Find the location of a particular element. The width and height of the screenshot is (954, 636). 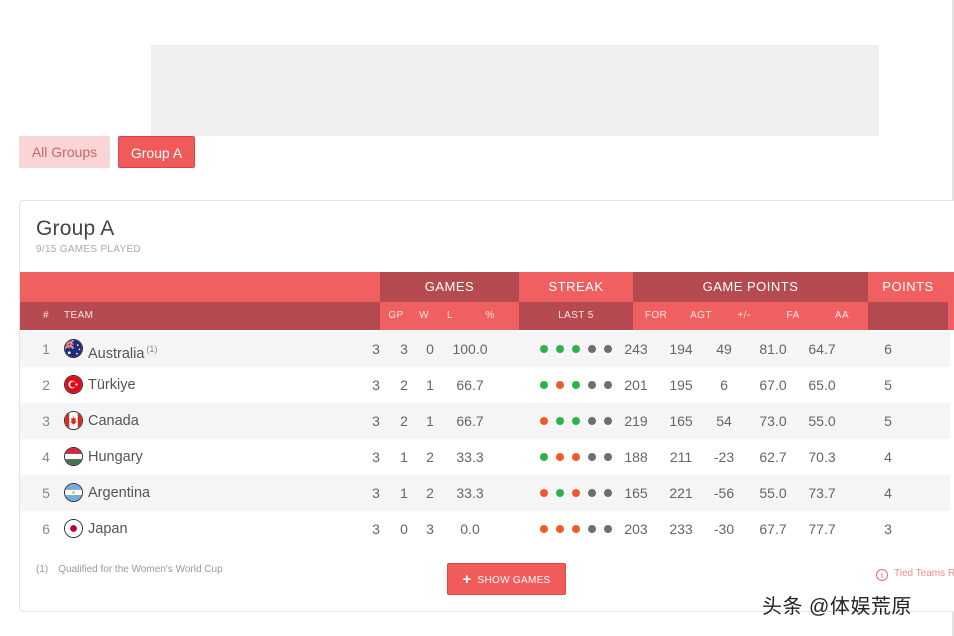

col-team: TEAM is located at coordinates (78, 316).